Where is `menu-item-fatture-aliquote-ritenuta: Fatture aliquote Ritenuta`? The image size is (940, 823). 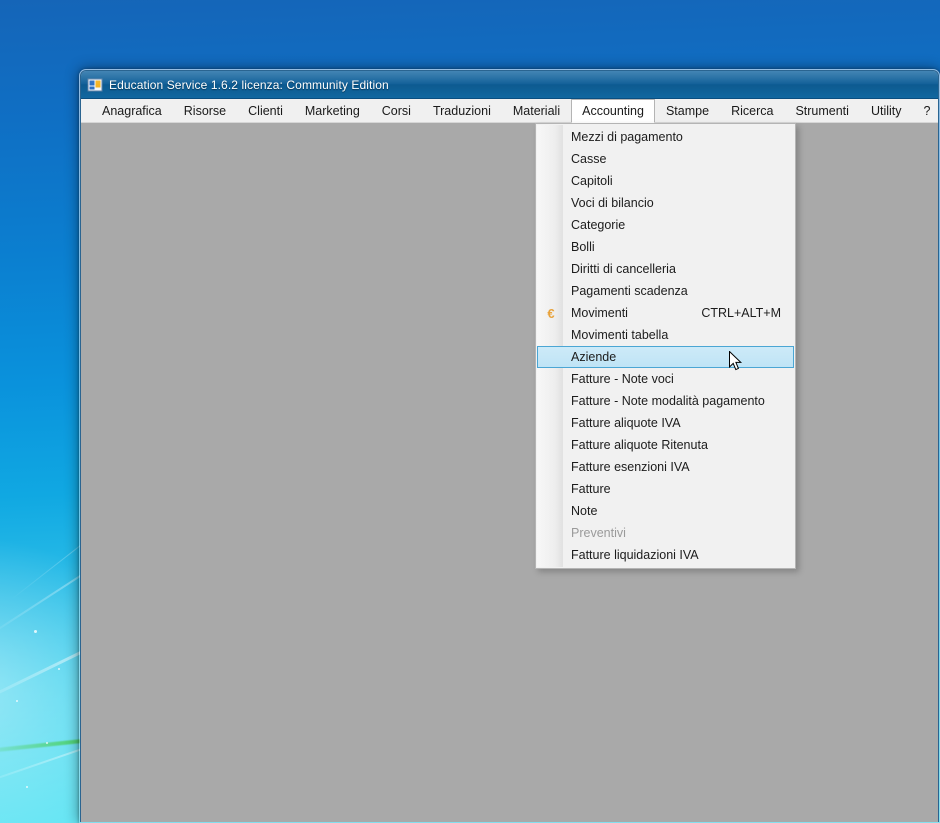
menu-item-fatture-aliquote-ritenuta: Fatture aliquote Ritenuta is located at coordinates (665, 445).